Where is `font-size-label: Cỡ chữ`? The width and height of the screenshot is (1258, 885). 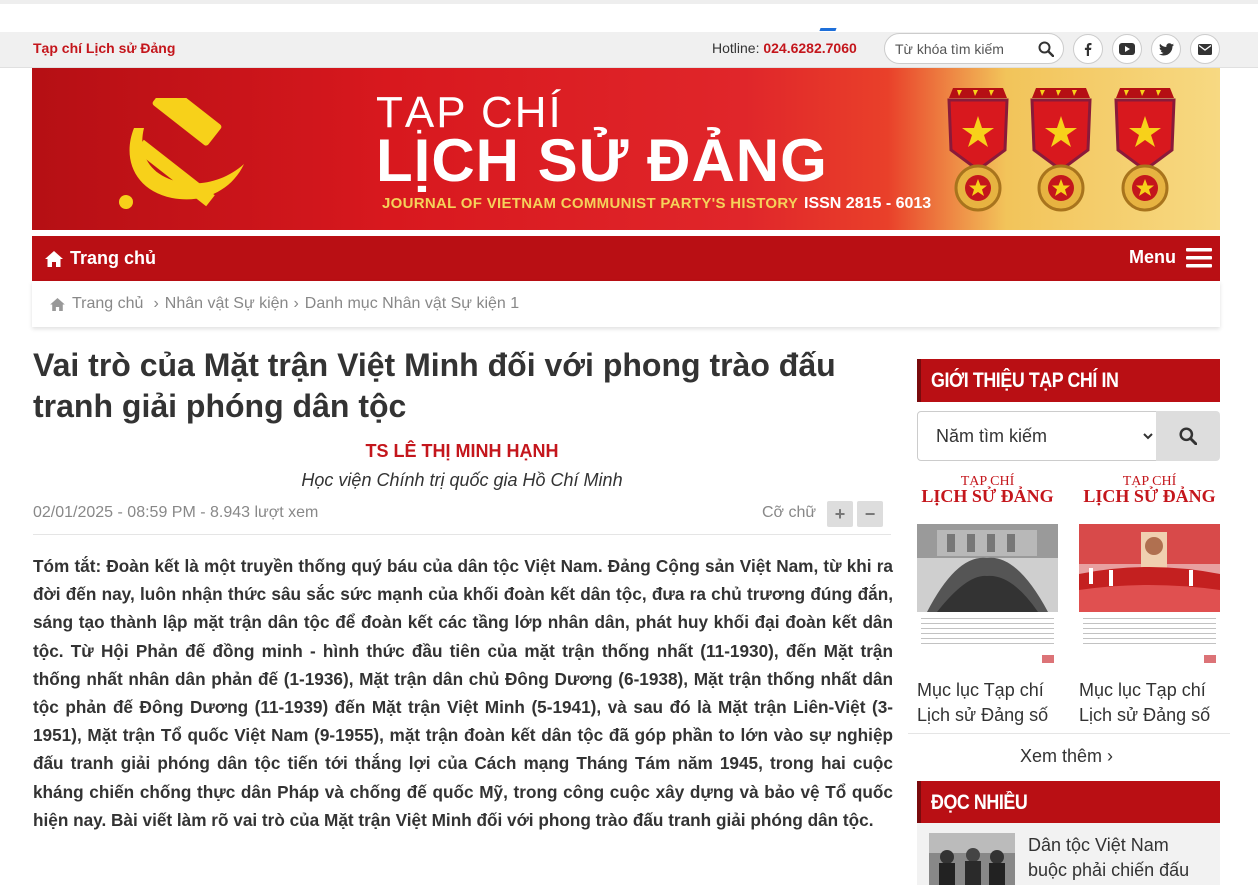
font-size-label: Cỡ chữ is located at coordinates (789, 512).